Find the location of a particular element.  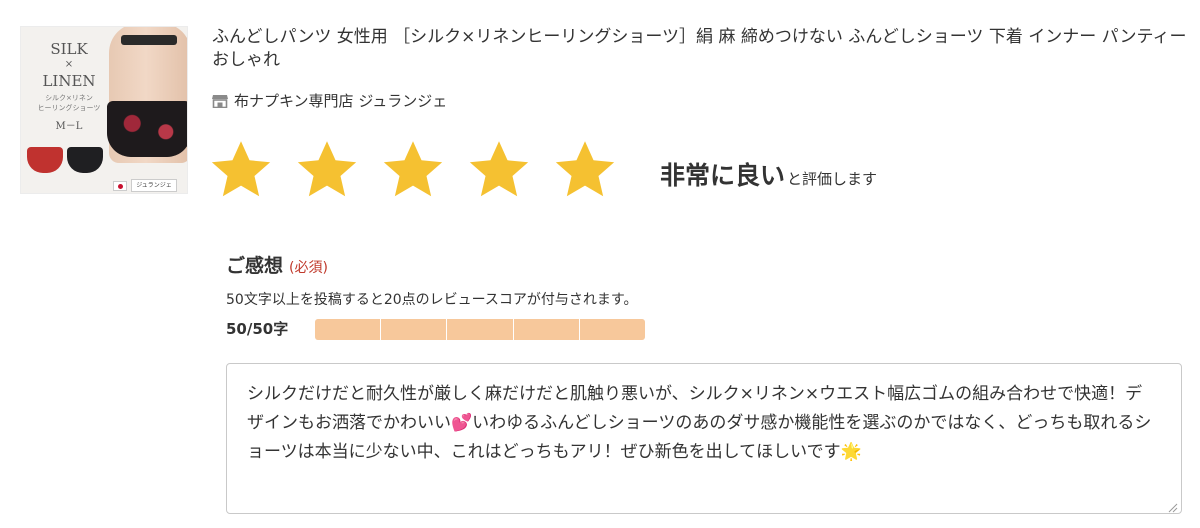

review-hint: 50文字以上を投稿すると20点のレビュースコアが付与されます。 is located at coordinates (432, 300).